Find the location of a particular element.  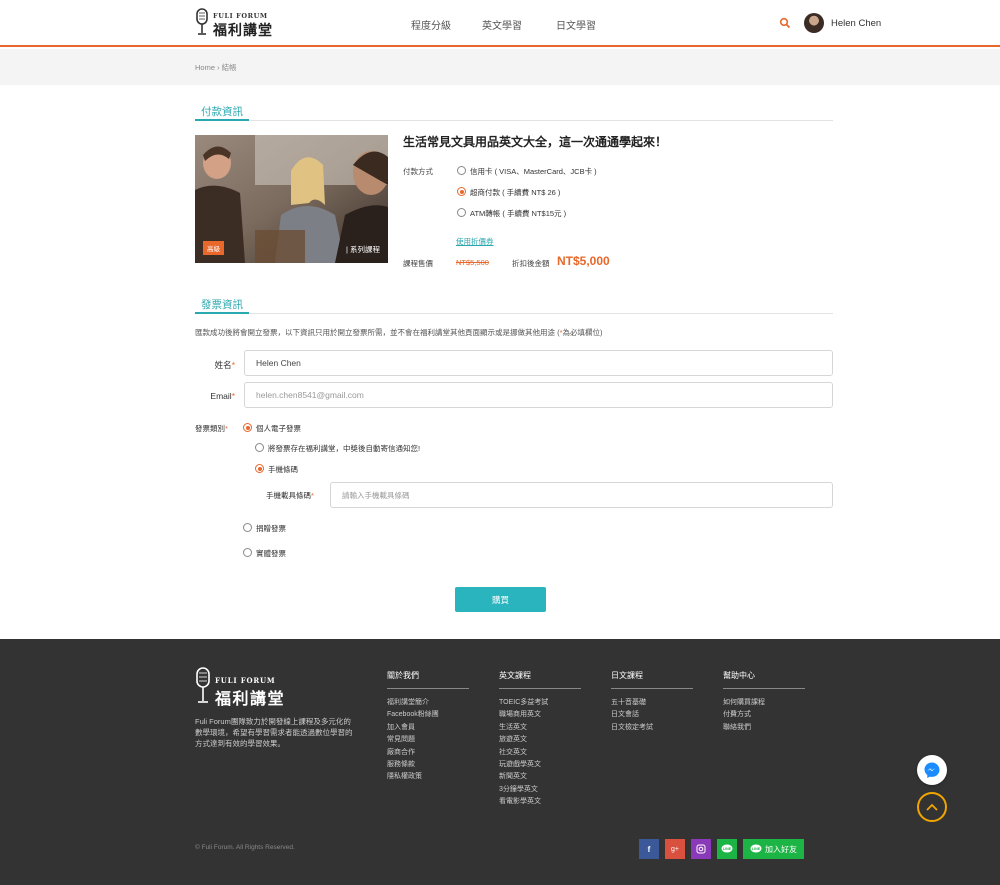

series-label: | 系列課程 is located at coordinates (362, 249).